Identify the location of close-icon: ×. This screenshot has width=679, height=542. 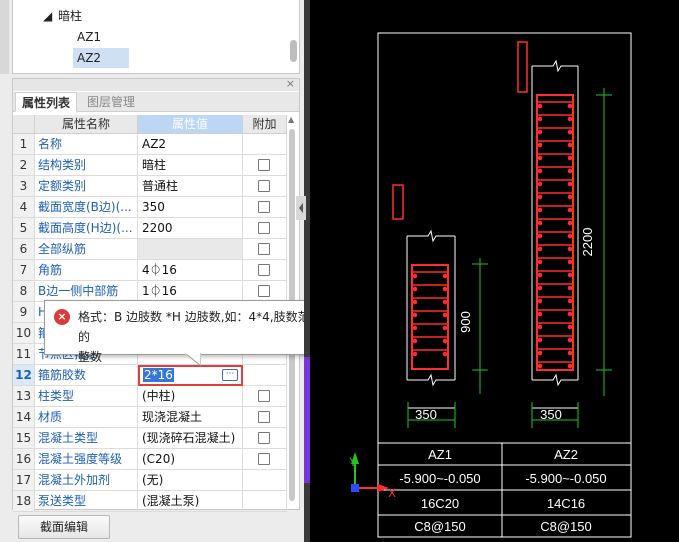
(290, 83).